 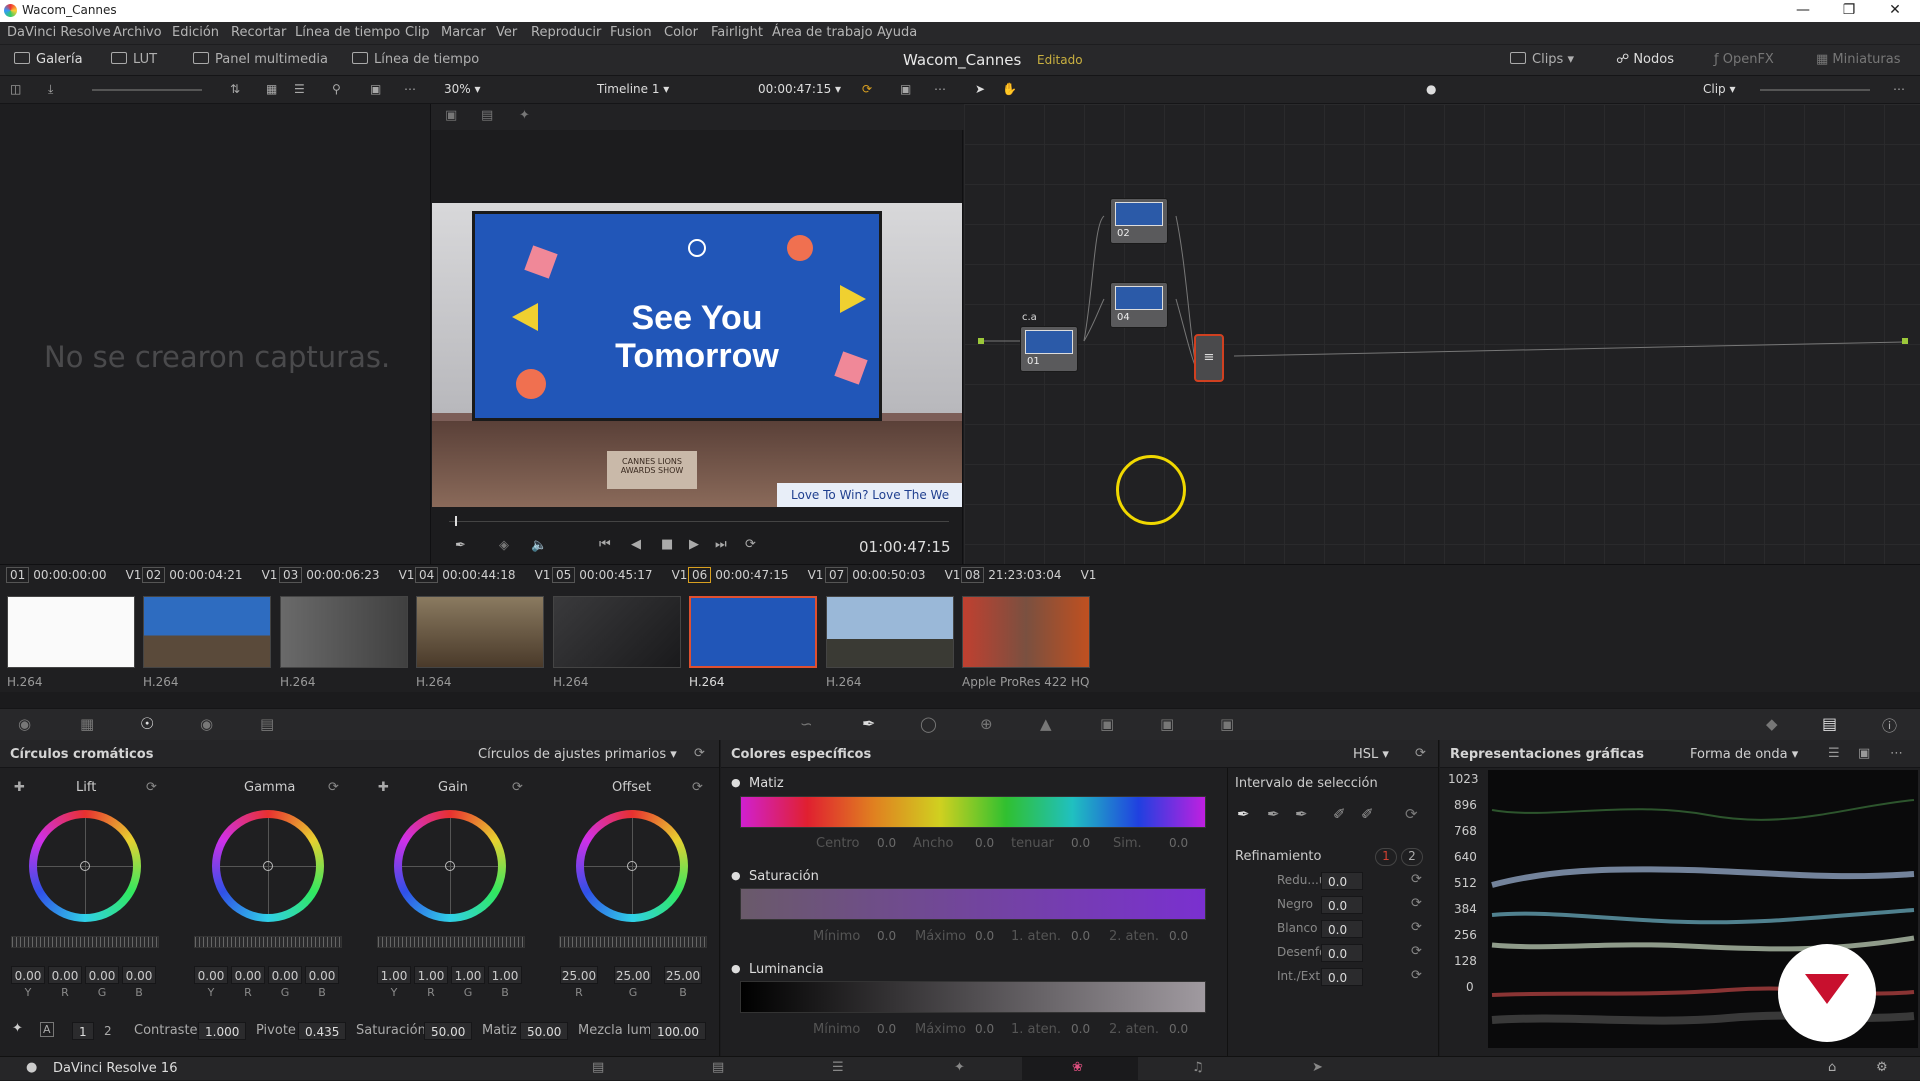 What do you see at coordinates (886, 1029) in the screenshot?
I see `lum-min-value: 0.0` at bounding box center [886, 1029].